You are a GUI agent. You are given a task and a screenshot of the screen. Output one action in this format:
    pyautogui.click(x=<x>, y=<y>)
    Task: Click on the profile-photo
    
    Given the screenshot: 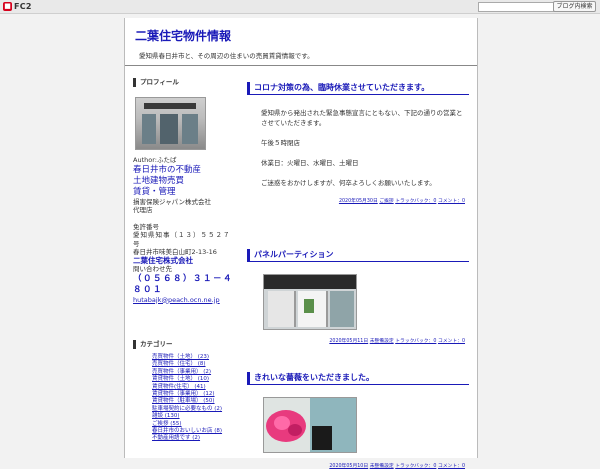 What is the action you would take?
    pyautogui.click(x=170, y=123)
    